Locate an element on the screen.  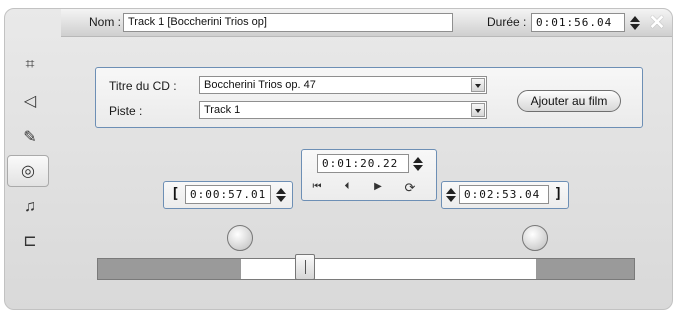
sidebar-item-video: ⌗ is located at coordinates (30, 65).